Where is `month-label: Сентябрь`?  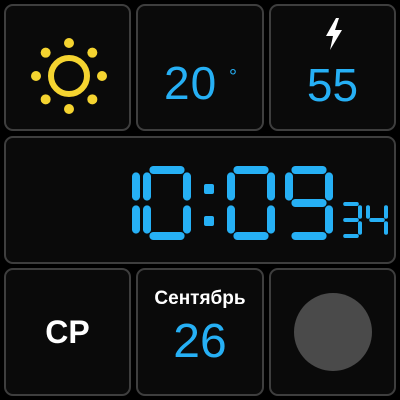
month-label: Сентябрь is located at coordinates (200, 298).